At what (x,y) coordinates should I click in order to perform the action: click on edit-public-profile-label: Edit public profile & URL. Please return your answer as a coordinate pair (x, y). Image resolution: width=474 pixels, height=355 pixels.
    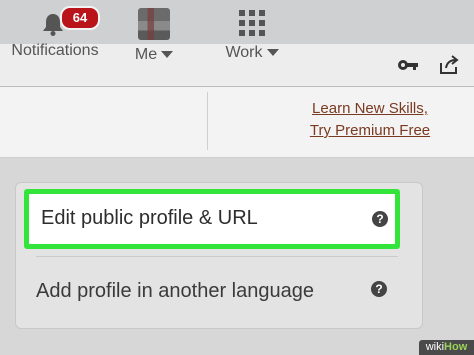
    Looking at the image, I should click on (149, 218).